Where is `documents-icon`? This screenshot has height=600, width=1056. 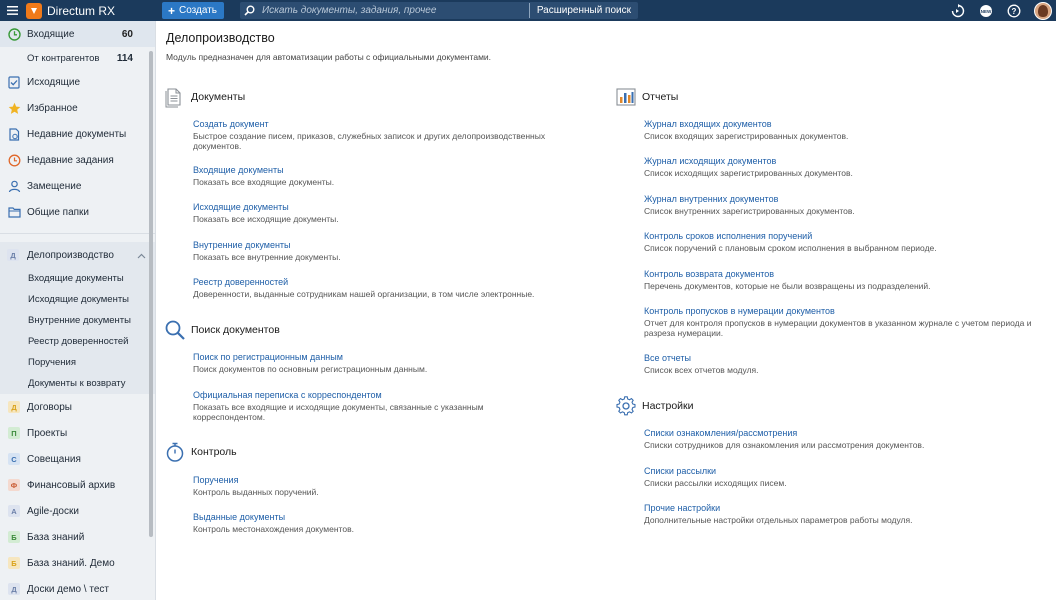 documents-icon is located at coordinates (175, 97).